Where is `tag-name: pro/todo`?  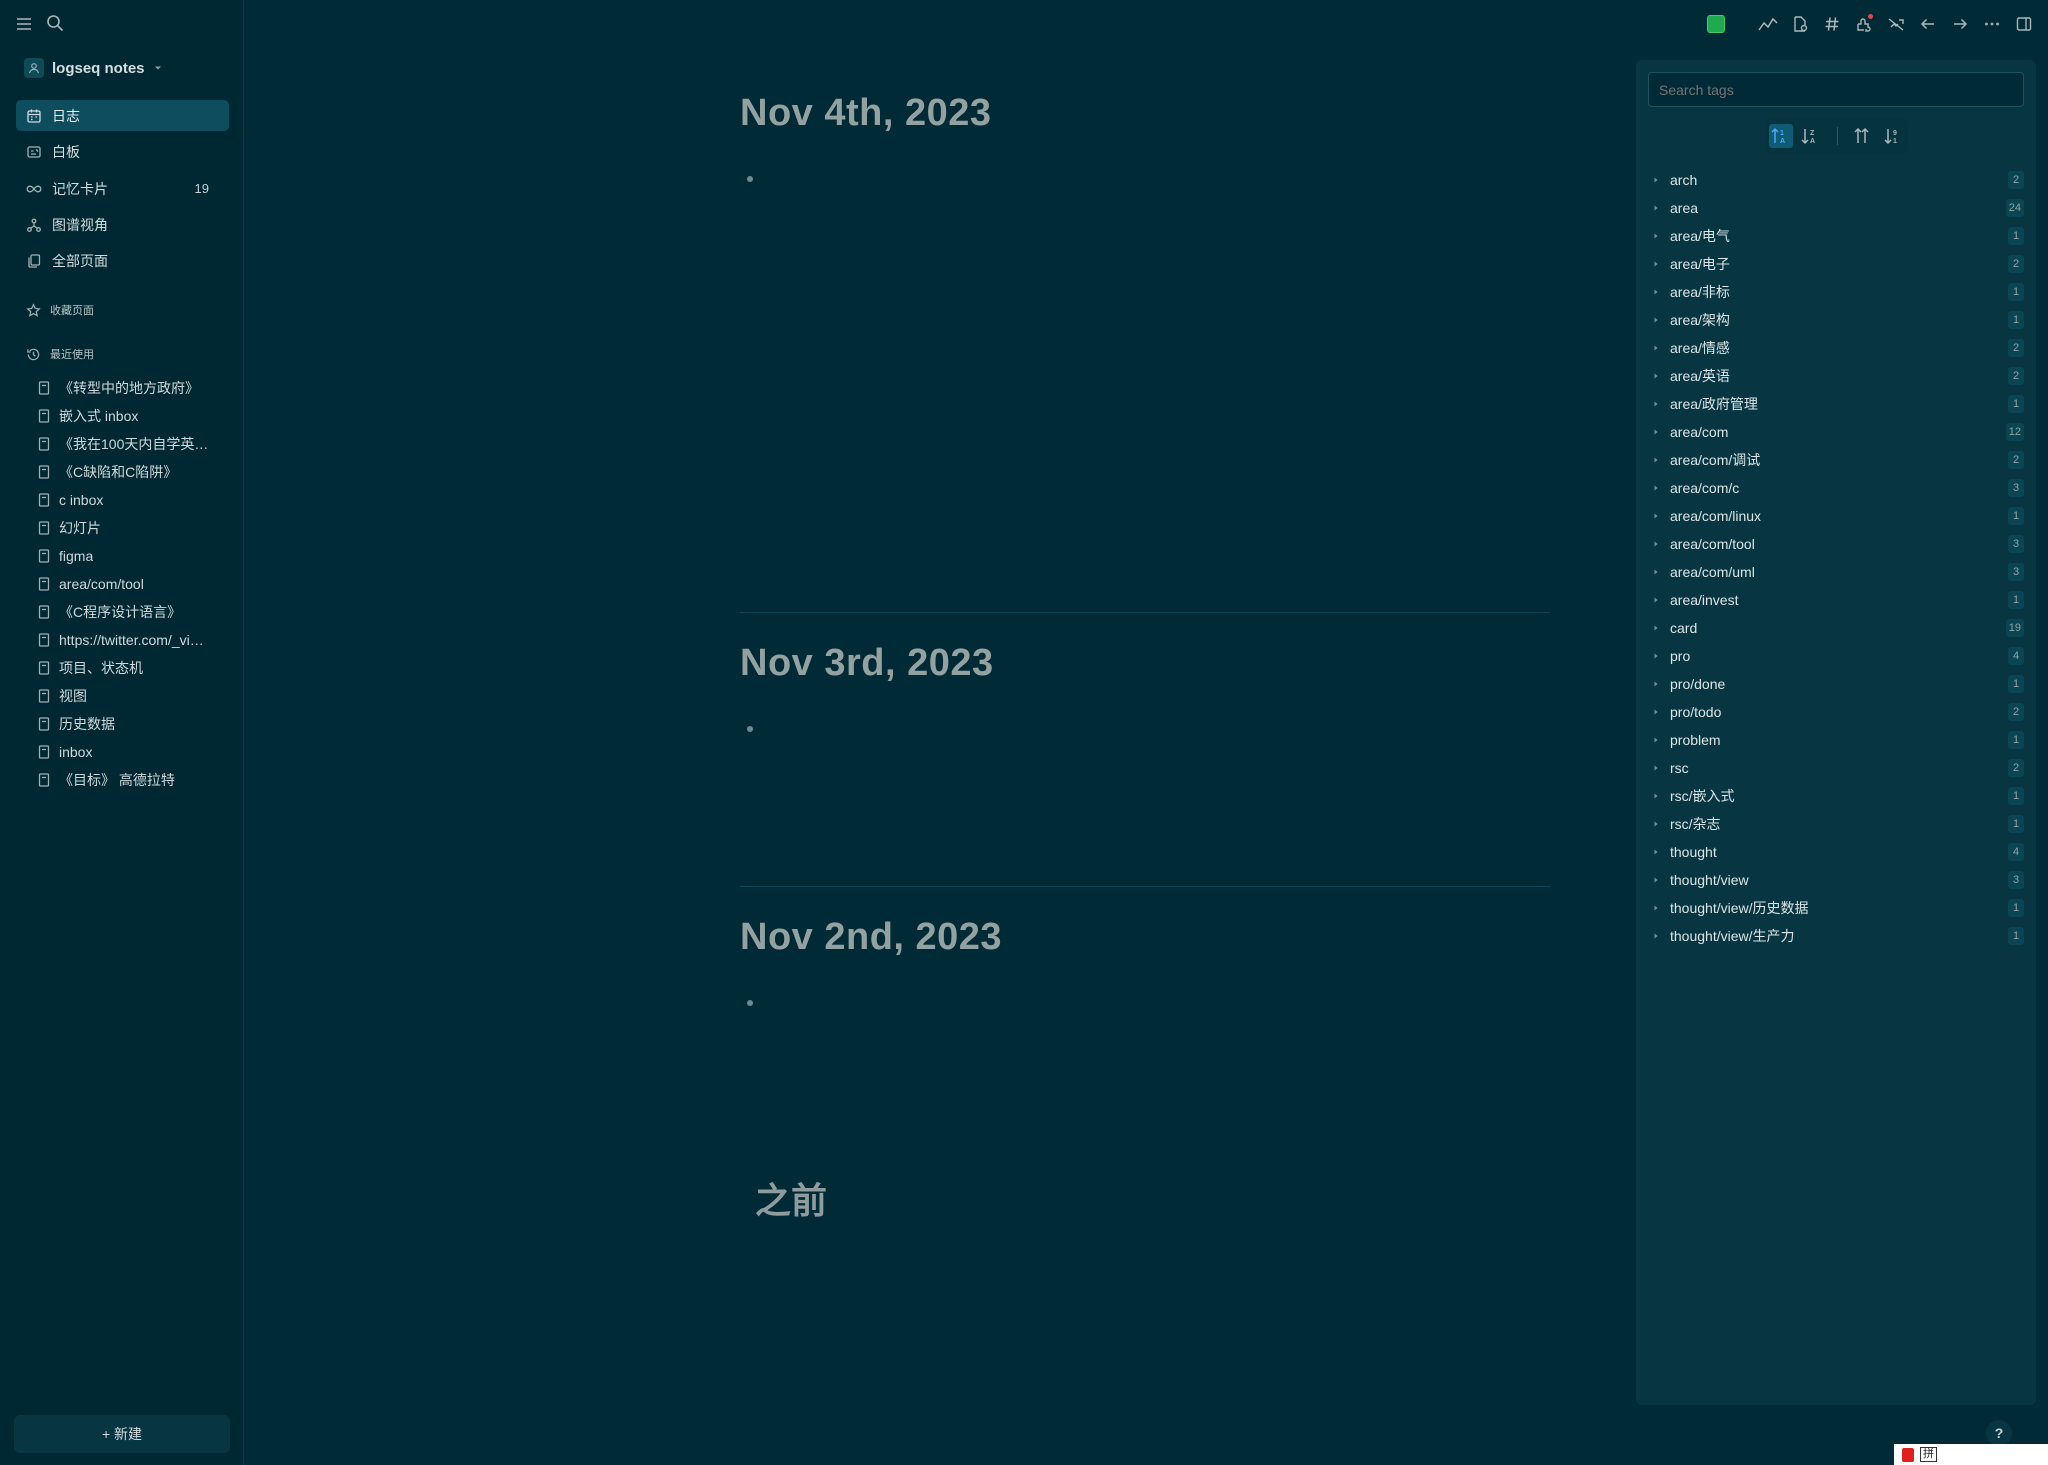
tag-name: pro/todo is located at coordinates (1695, 712).